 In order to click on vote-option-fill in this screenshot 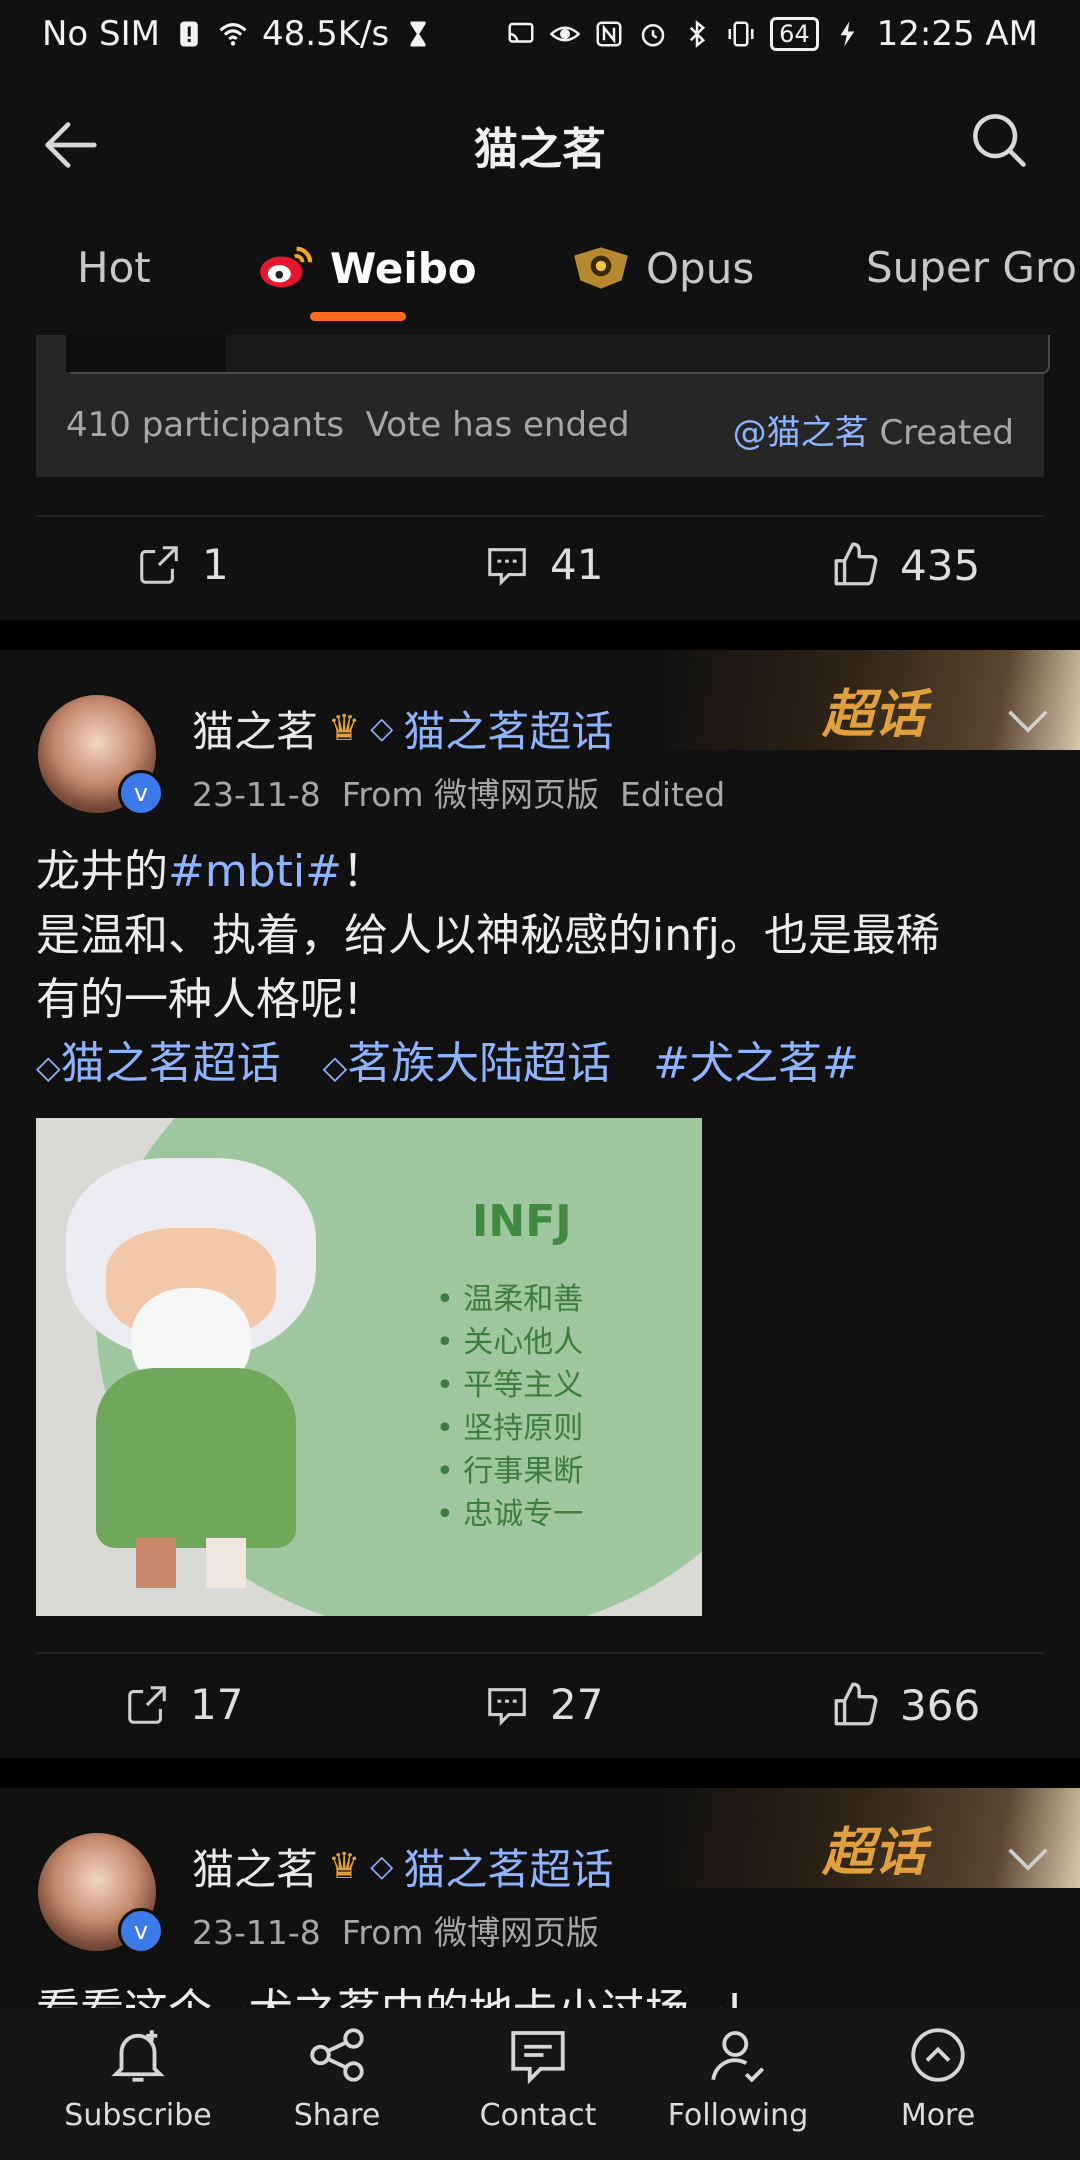, I will do `click(146, 353)`.